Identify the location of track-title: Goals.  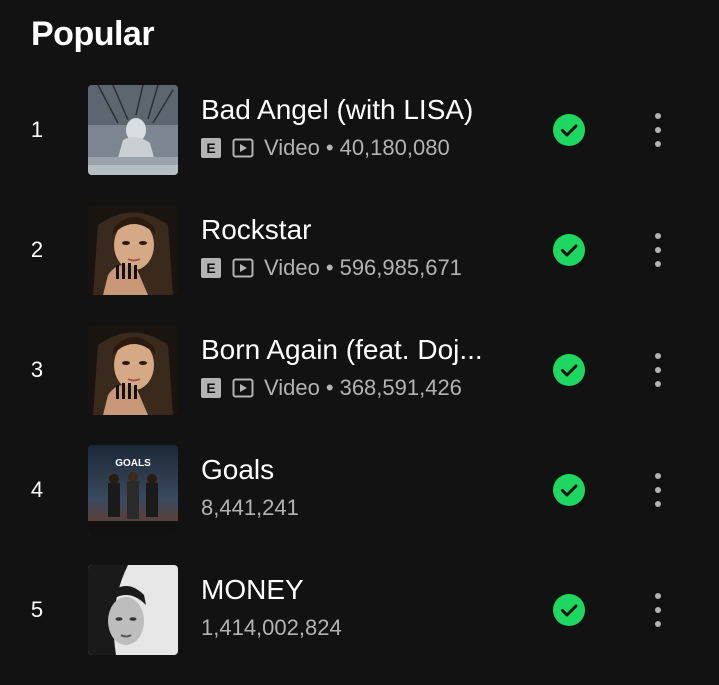
(351, 470).